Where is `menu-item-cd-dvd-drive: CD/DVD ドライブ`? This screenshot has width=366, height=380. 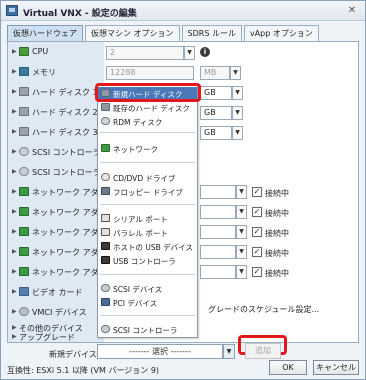 menu-item-cd-dvd-drive: CD/DVD ドライブ is located at coordinates (147, 177).